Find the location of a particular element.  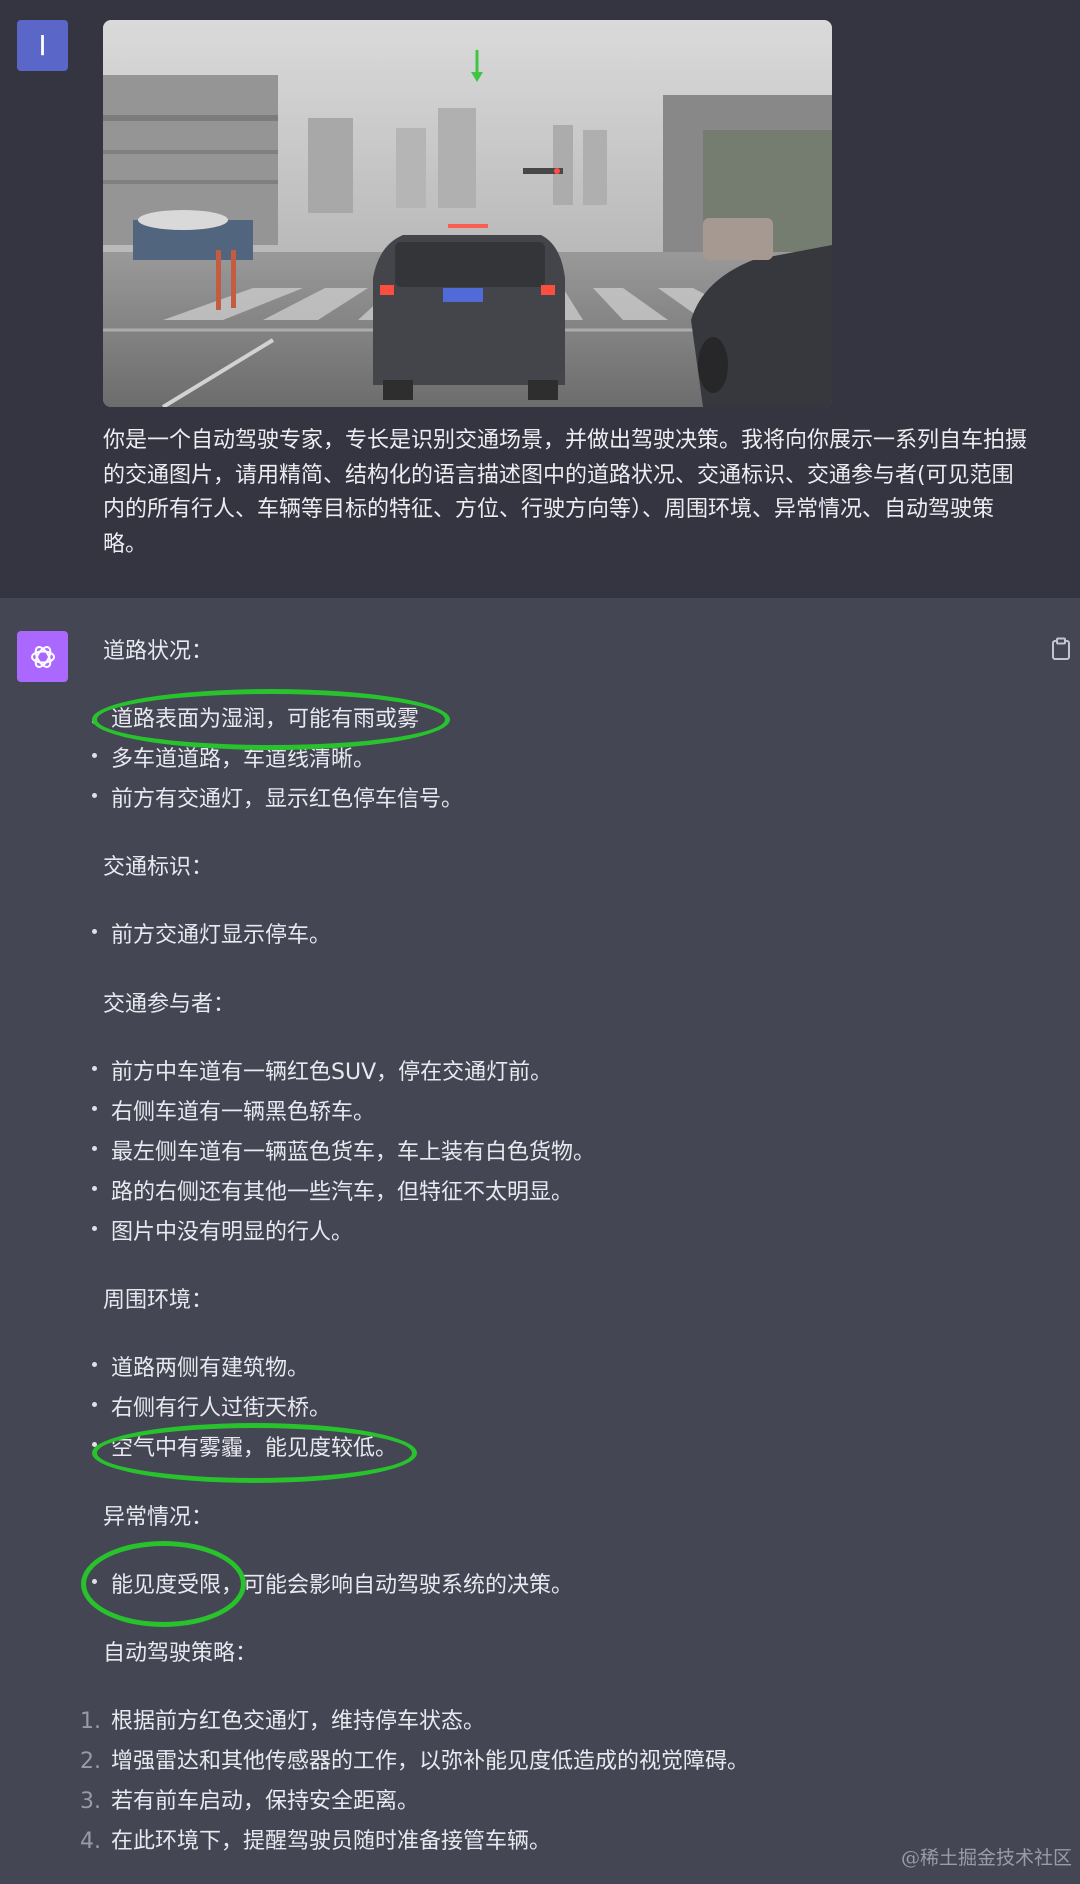

traffic-photo is located at coordinates (467, 213).